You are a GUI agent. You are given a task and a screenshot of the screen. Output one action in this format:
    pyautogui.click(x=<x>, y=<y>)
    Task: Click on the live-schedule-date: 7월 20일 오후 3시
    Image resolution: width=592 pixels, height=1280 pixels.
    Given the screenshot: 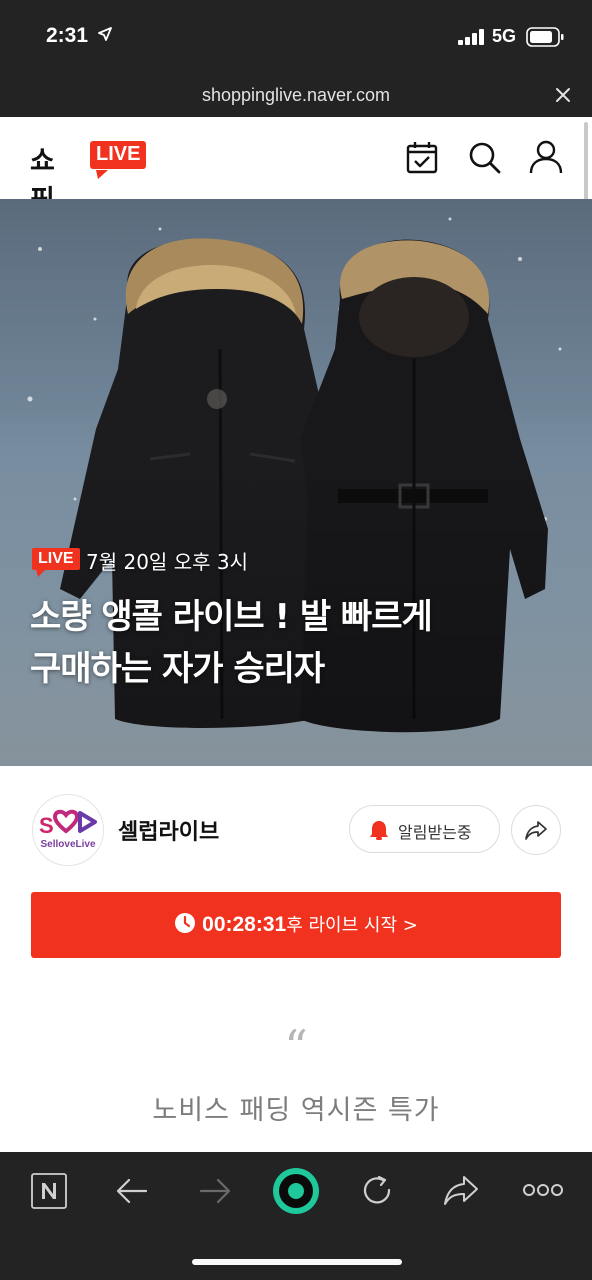 What is the action you would take?
    pyautogui.click(x=167, y=562)
    